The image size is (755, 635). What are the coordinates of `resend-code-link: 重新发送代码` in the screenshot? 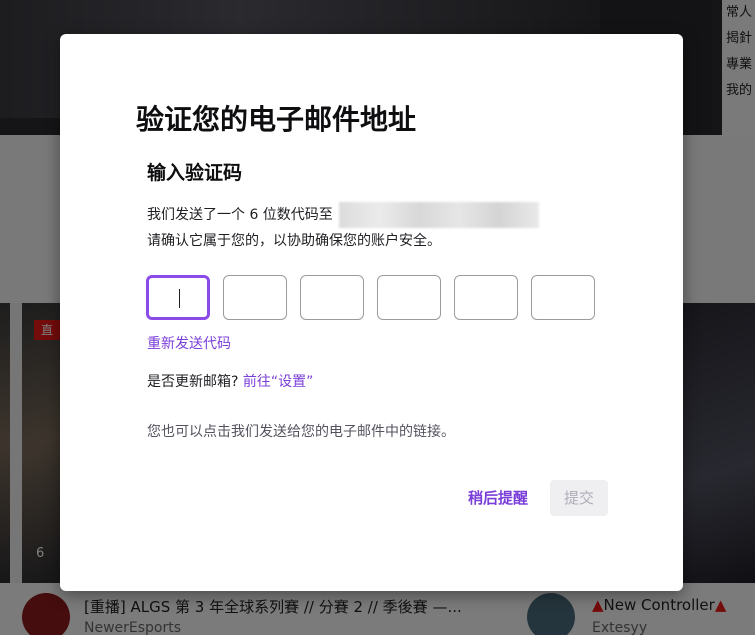 It's located at (189, 343).